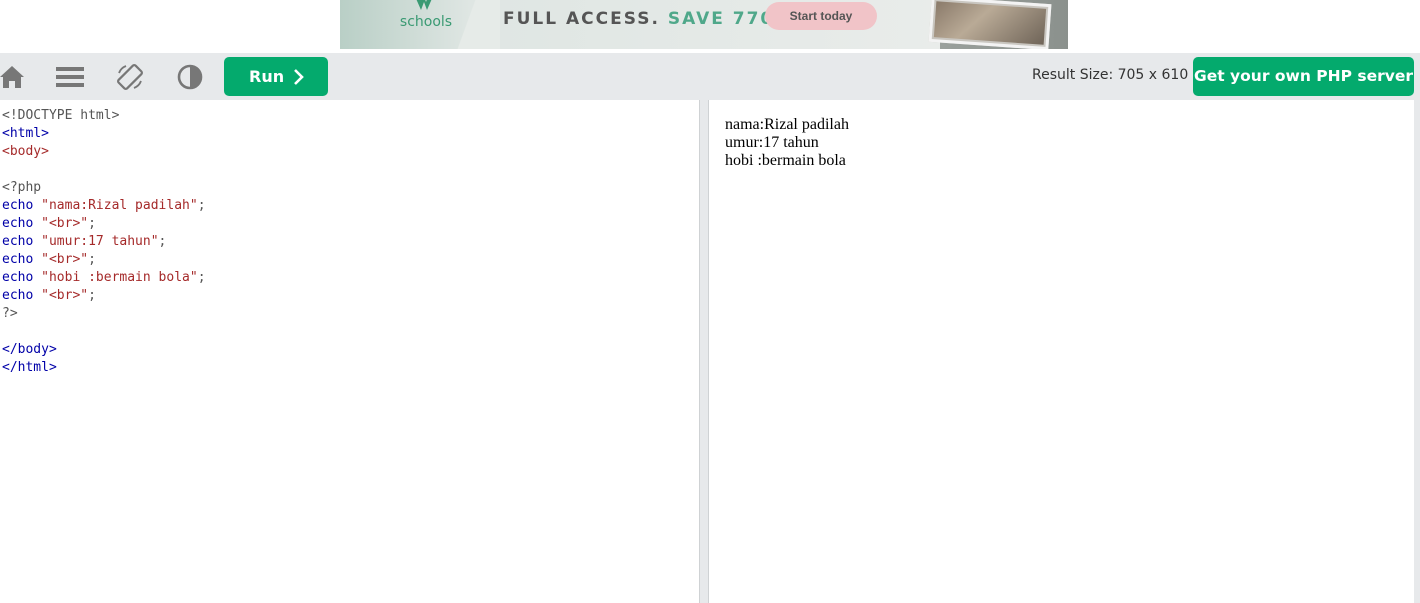 Image resolution: width=1420 pixels, height=603 pixels. What do you see at coordinates (100, 241) in the screenshot?
I see `code-token: "umur:17 tahun"` at bounding box center [100, 241].